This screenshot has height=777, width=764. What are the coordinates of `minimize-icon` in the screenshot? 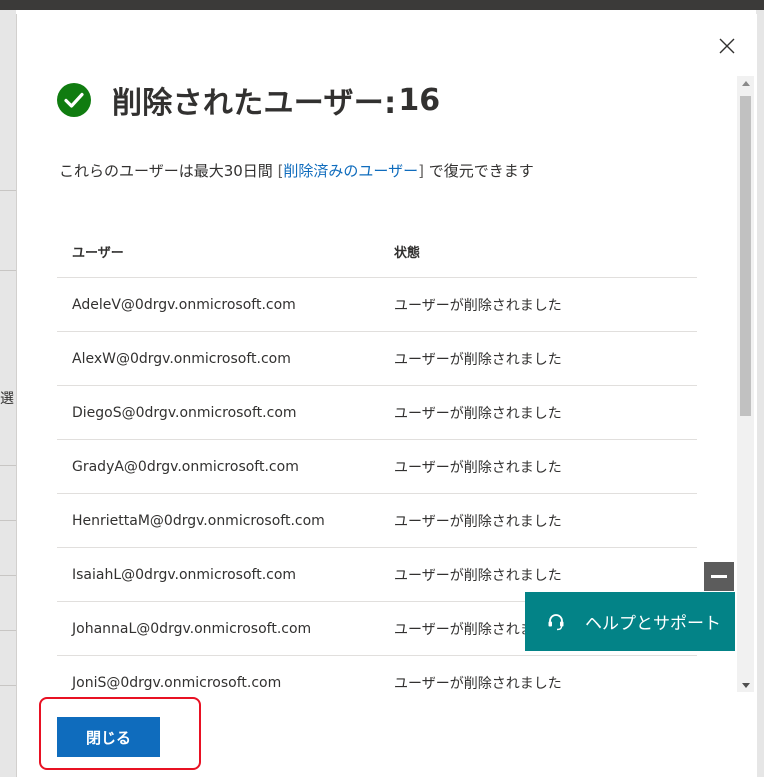 It's located at (719, 576).